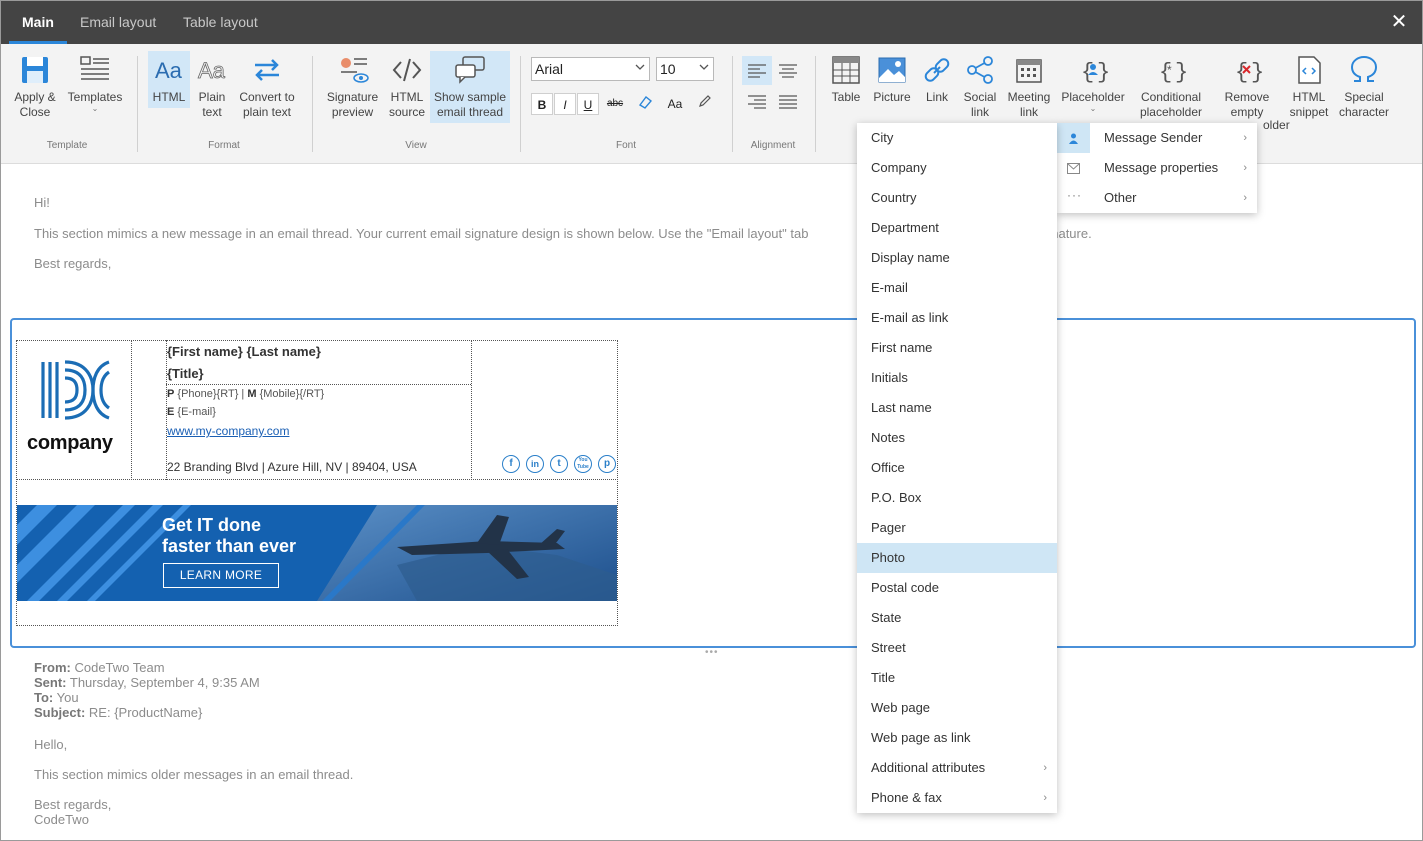  Describe the element at coordinates (42, 202) in the screenshot. I see `message-greeting: Hi!` at that location.